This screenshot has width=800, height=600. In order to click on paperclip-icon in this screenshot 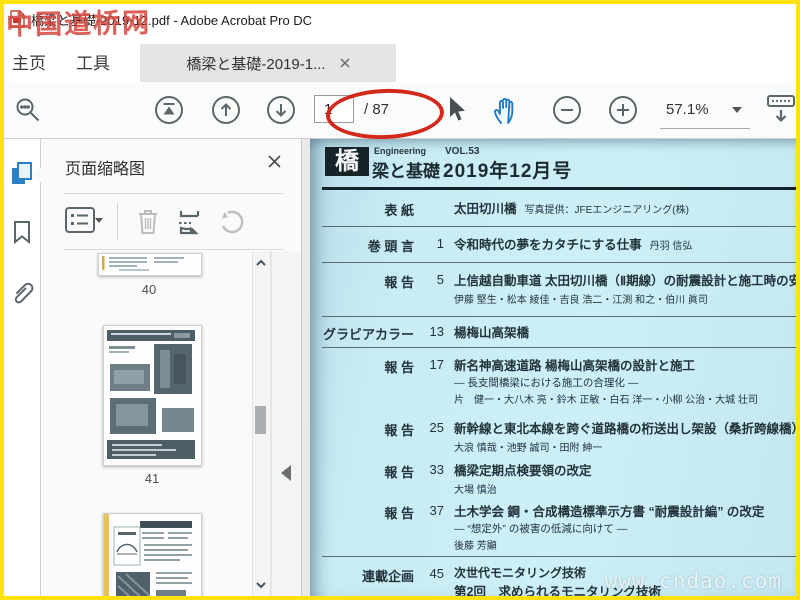, I will do `click(24, 293)`.